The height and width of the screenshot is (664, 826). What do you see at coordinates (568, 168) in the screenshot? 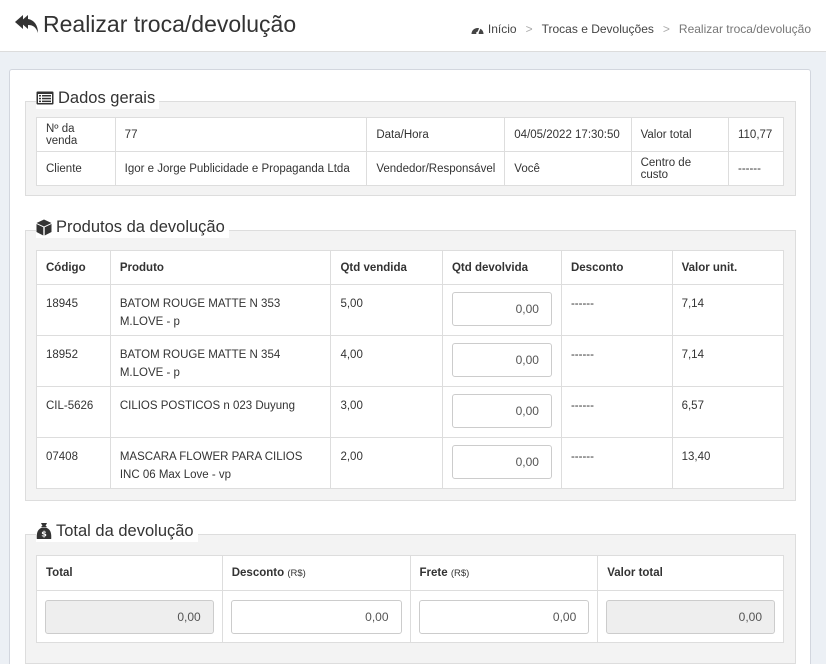
I see `value-vendedor: Você` at bounding box center [568, 168].